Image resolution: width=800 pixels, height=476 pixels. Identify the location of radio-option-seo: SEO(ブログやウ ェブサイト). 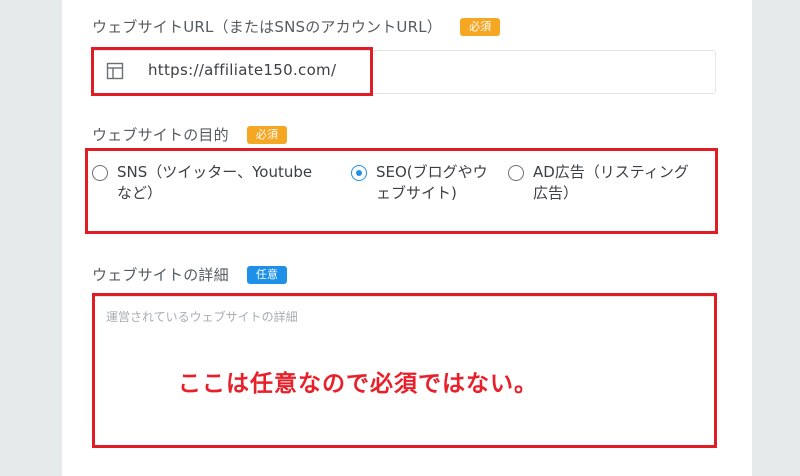
(419, 183).